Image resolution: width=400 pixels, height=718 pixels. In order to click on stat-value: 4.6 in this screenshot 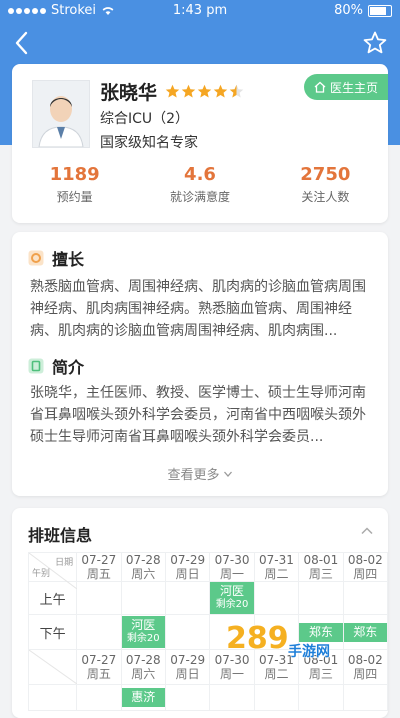, I will do `click(200, 174)`.